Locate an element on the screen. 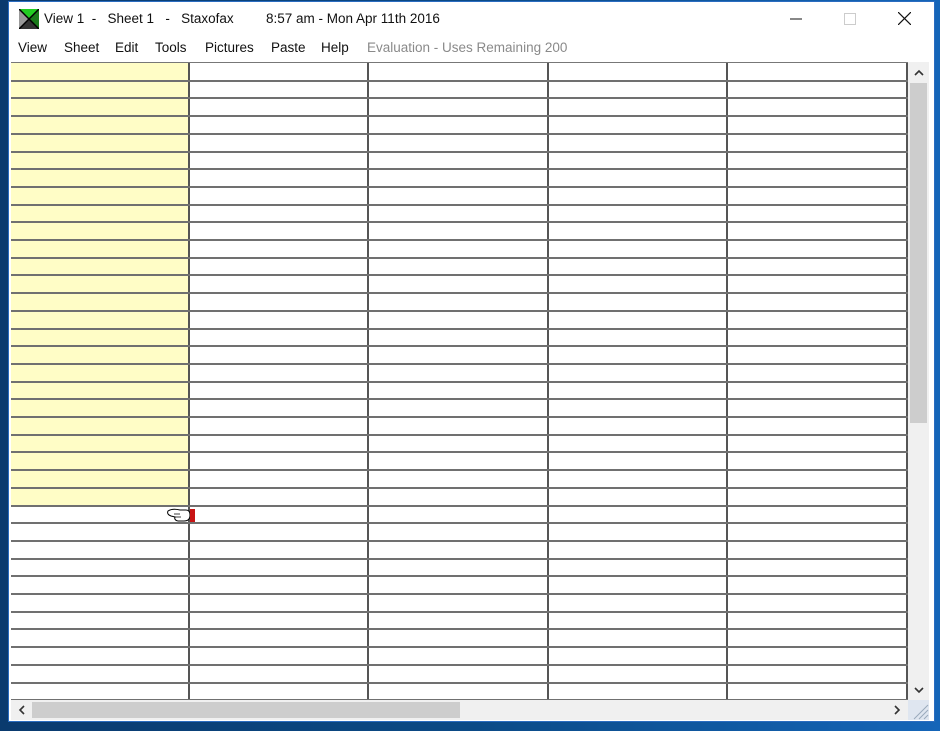  scroll-left-button is located at coordinates (21, 710).